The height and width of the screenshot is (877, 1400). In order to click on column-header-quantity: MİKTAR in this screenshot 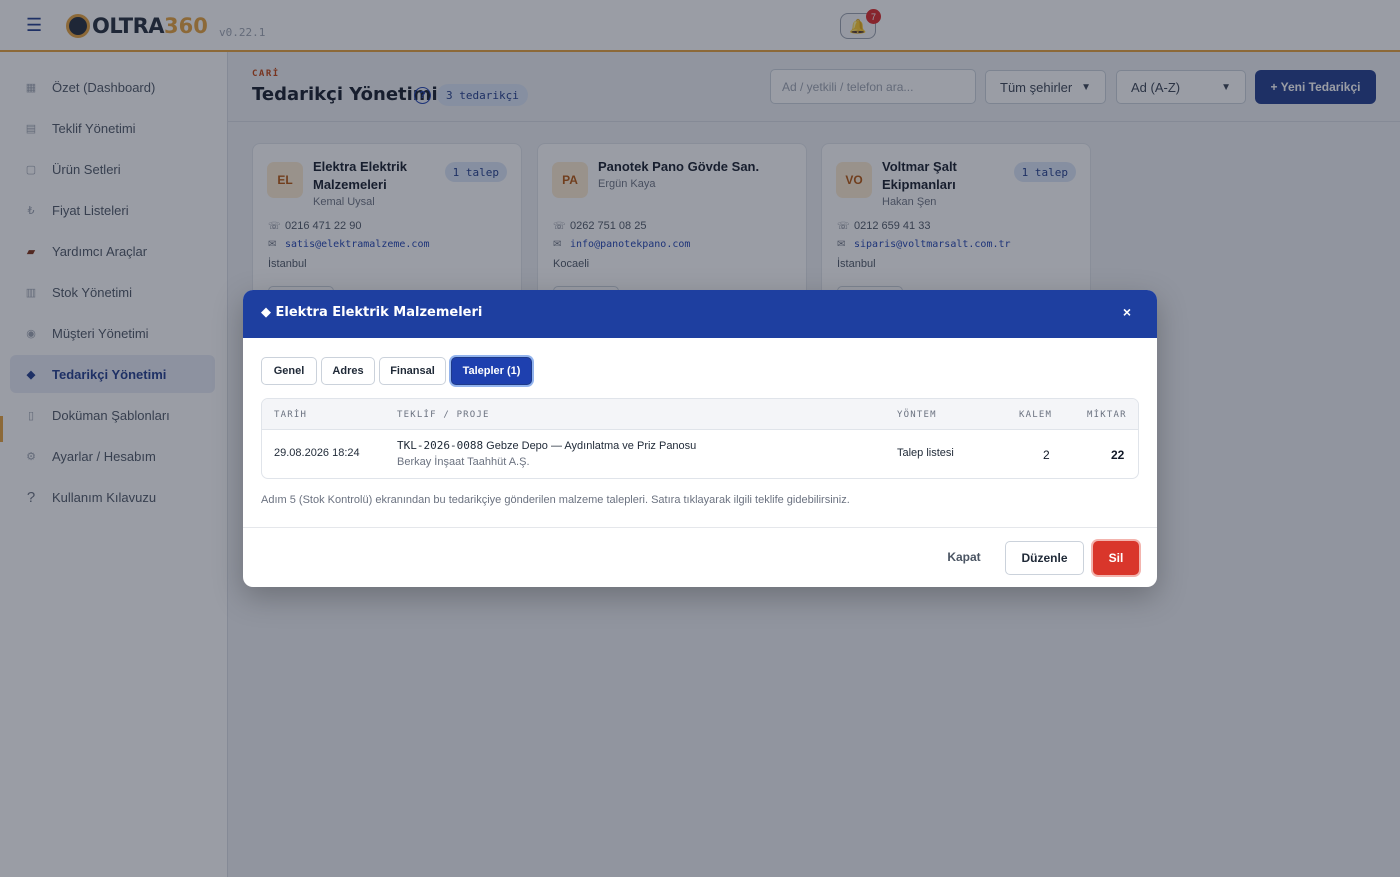, I will do `click(1107, 415)`.